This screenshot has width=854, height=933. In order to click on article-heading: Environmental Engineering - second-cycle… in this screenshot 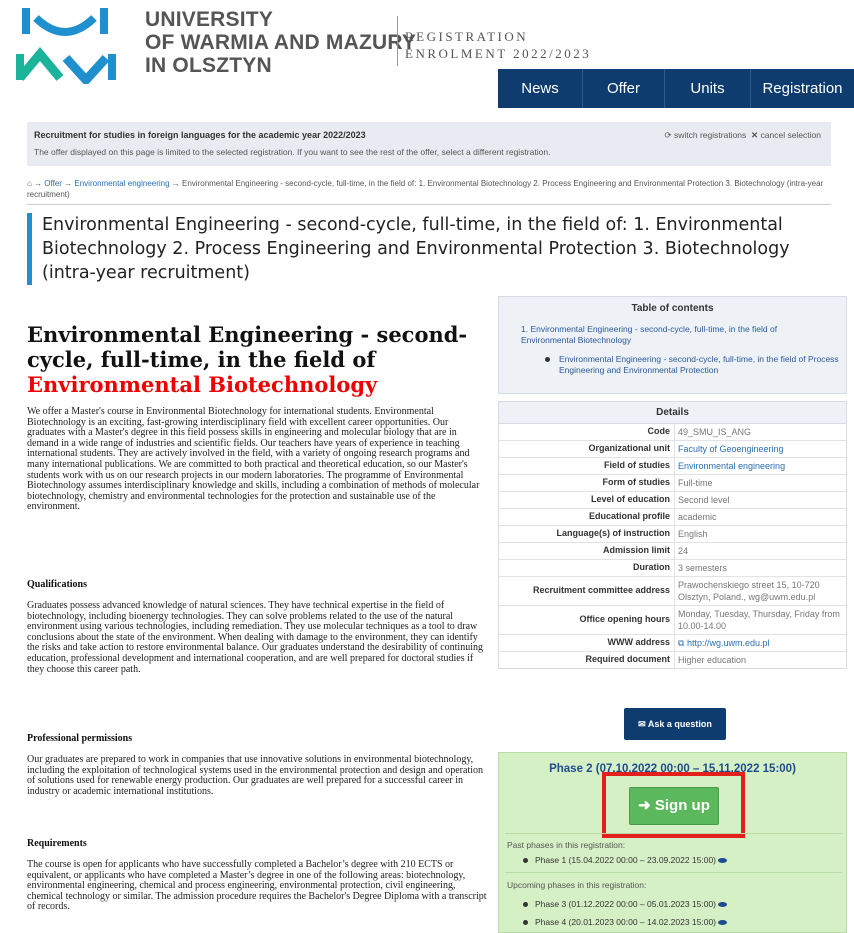, I will do `click(257, 359)`.